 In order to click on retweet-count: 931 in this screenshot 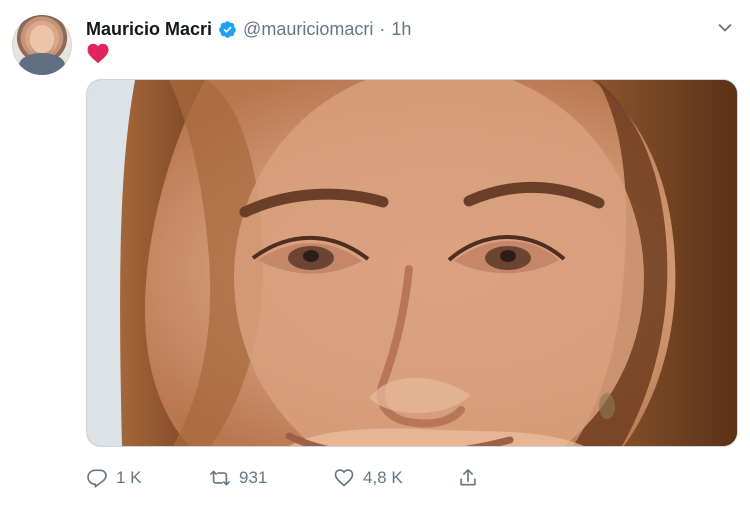, I will do `click(253, 477)`.